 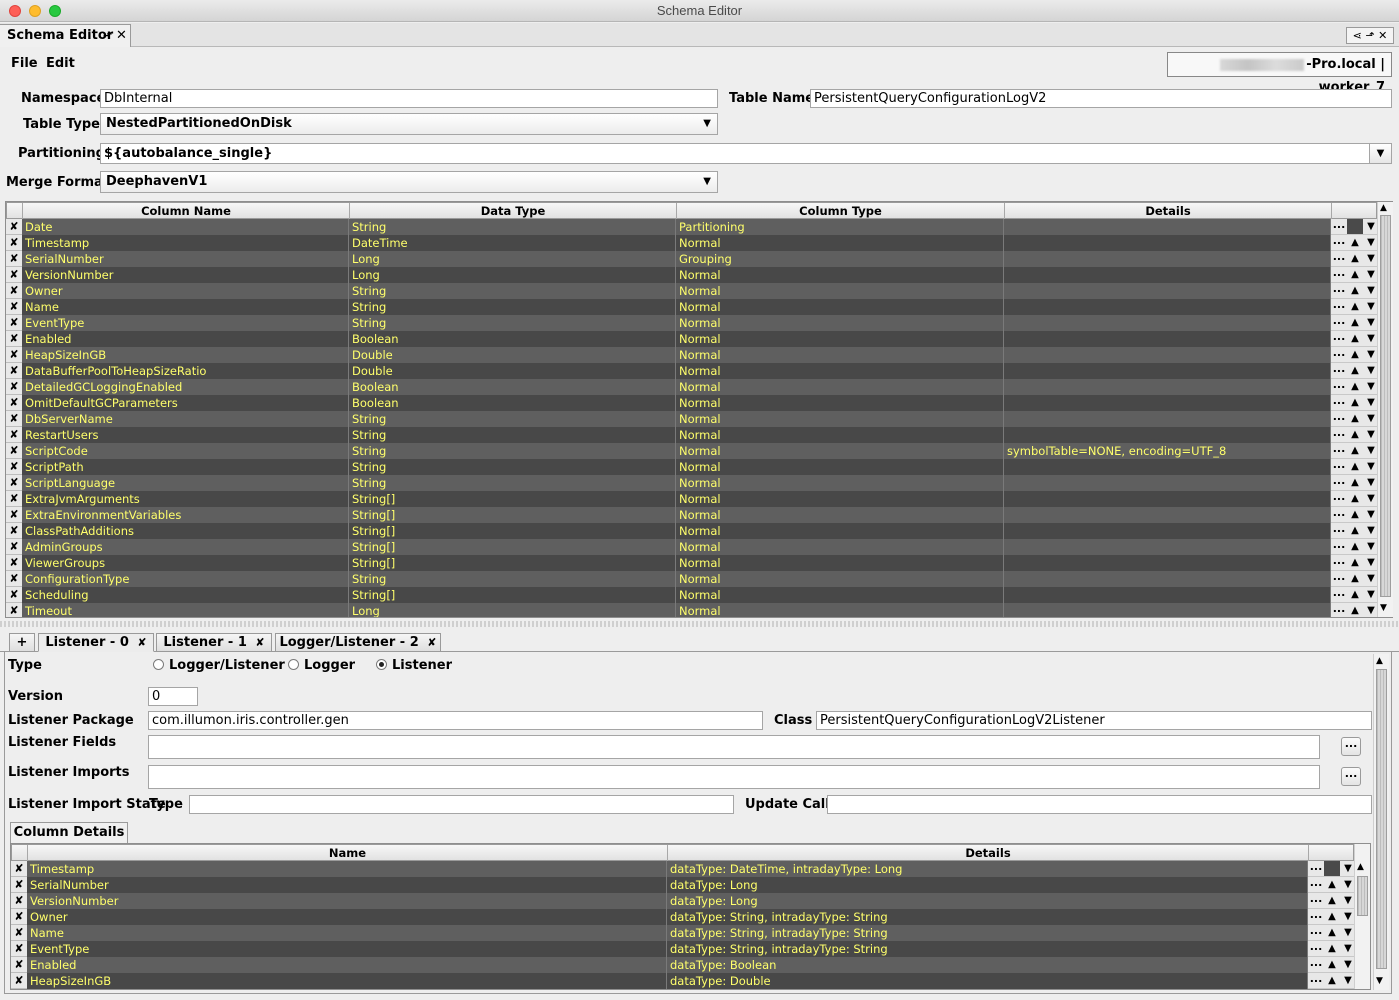 What do you see at coordinates (185, 419) in the screenshot?
I see `column-name-cell: DbServerName` at bounding box center [185, 419].